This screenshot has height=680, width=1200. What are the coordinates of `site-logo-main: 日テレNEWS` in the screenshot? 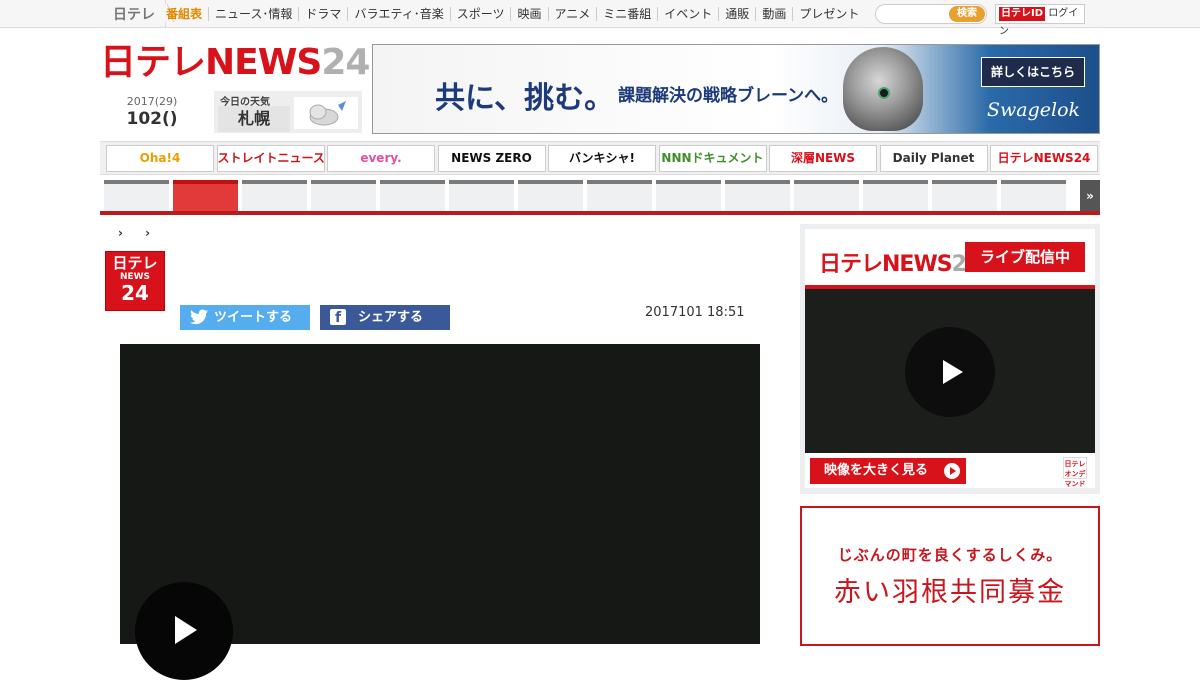 It's located at (211, 62).